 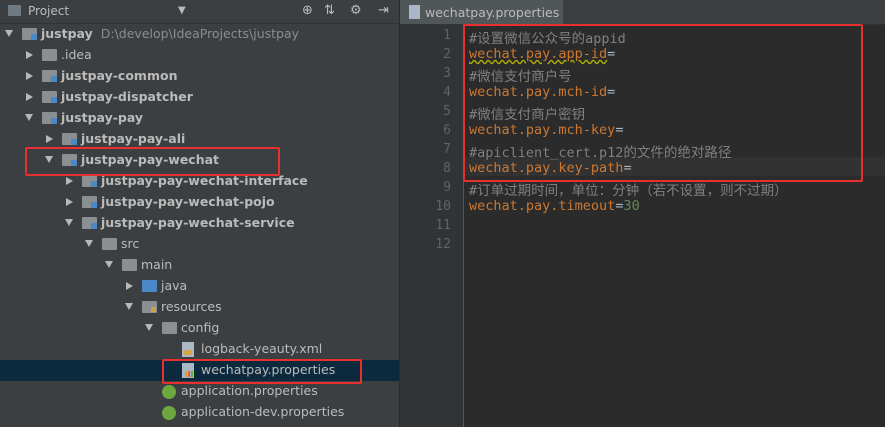 What do you see at coordinates (182, 10) in the screenshot?
I see `chevron-down-icon: ▼` at bounding box center [182, 10].